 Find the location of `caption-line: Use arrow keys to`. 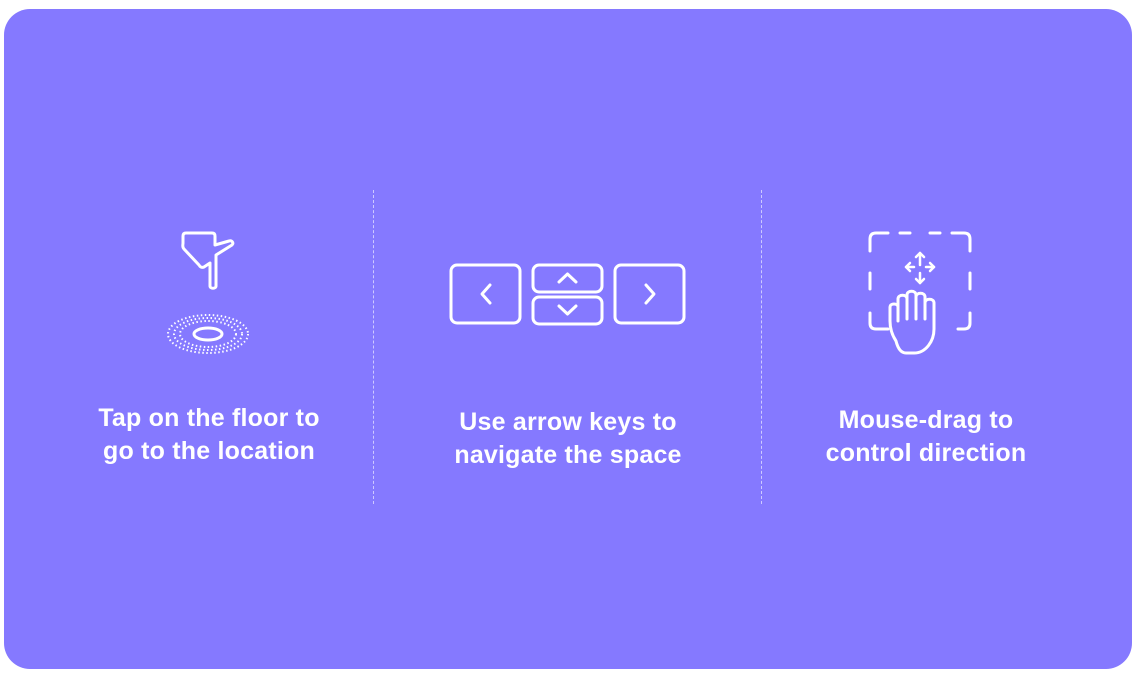

caption-line: Use arrow keys to is located at coordinates (568, 422).